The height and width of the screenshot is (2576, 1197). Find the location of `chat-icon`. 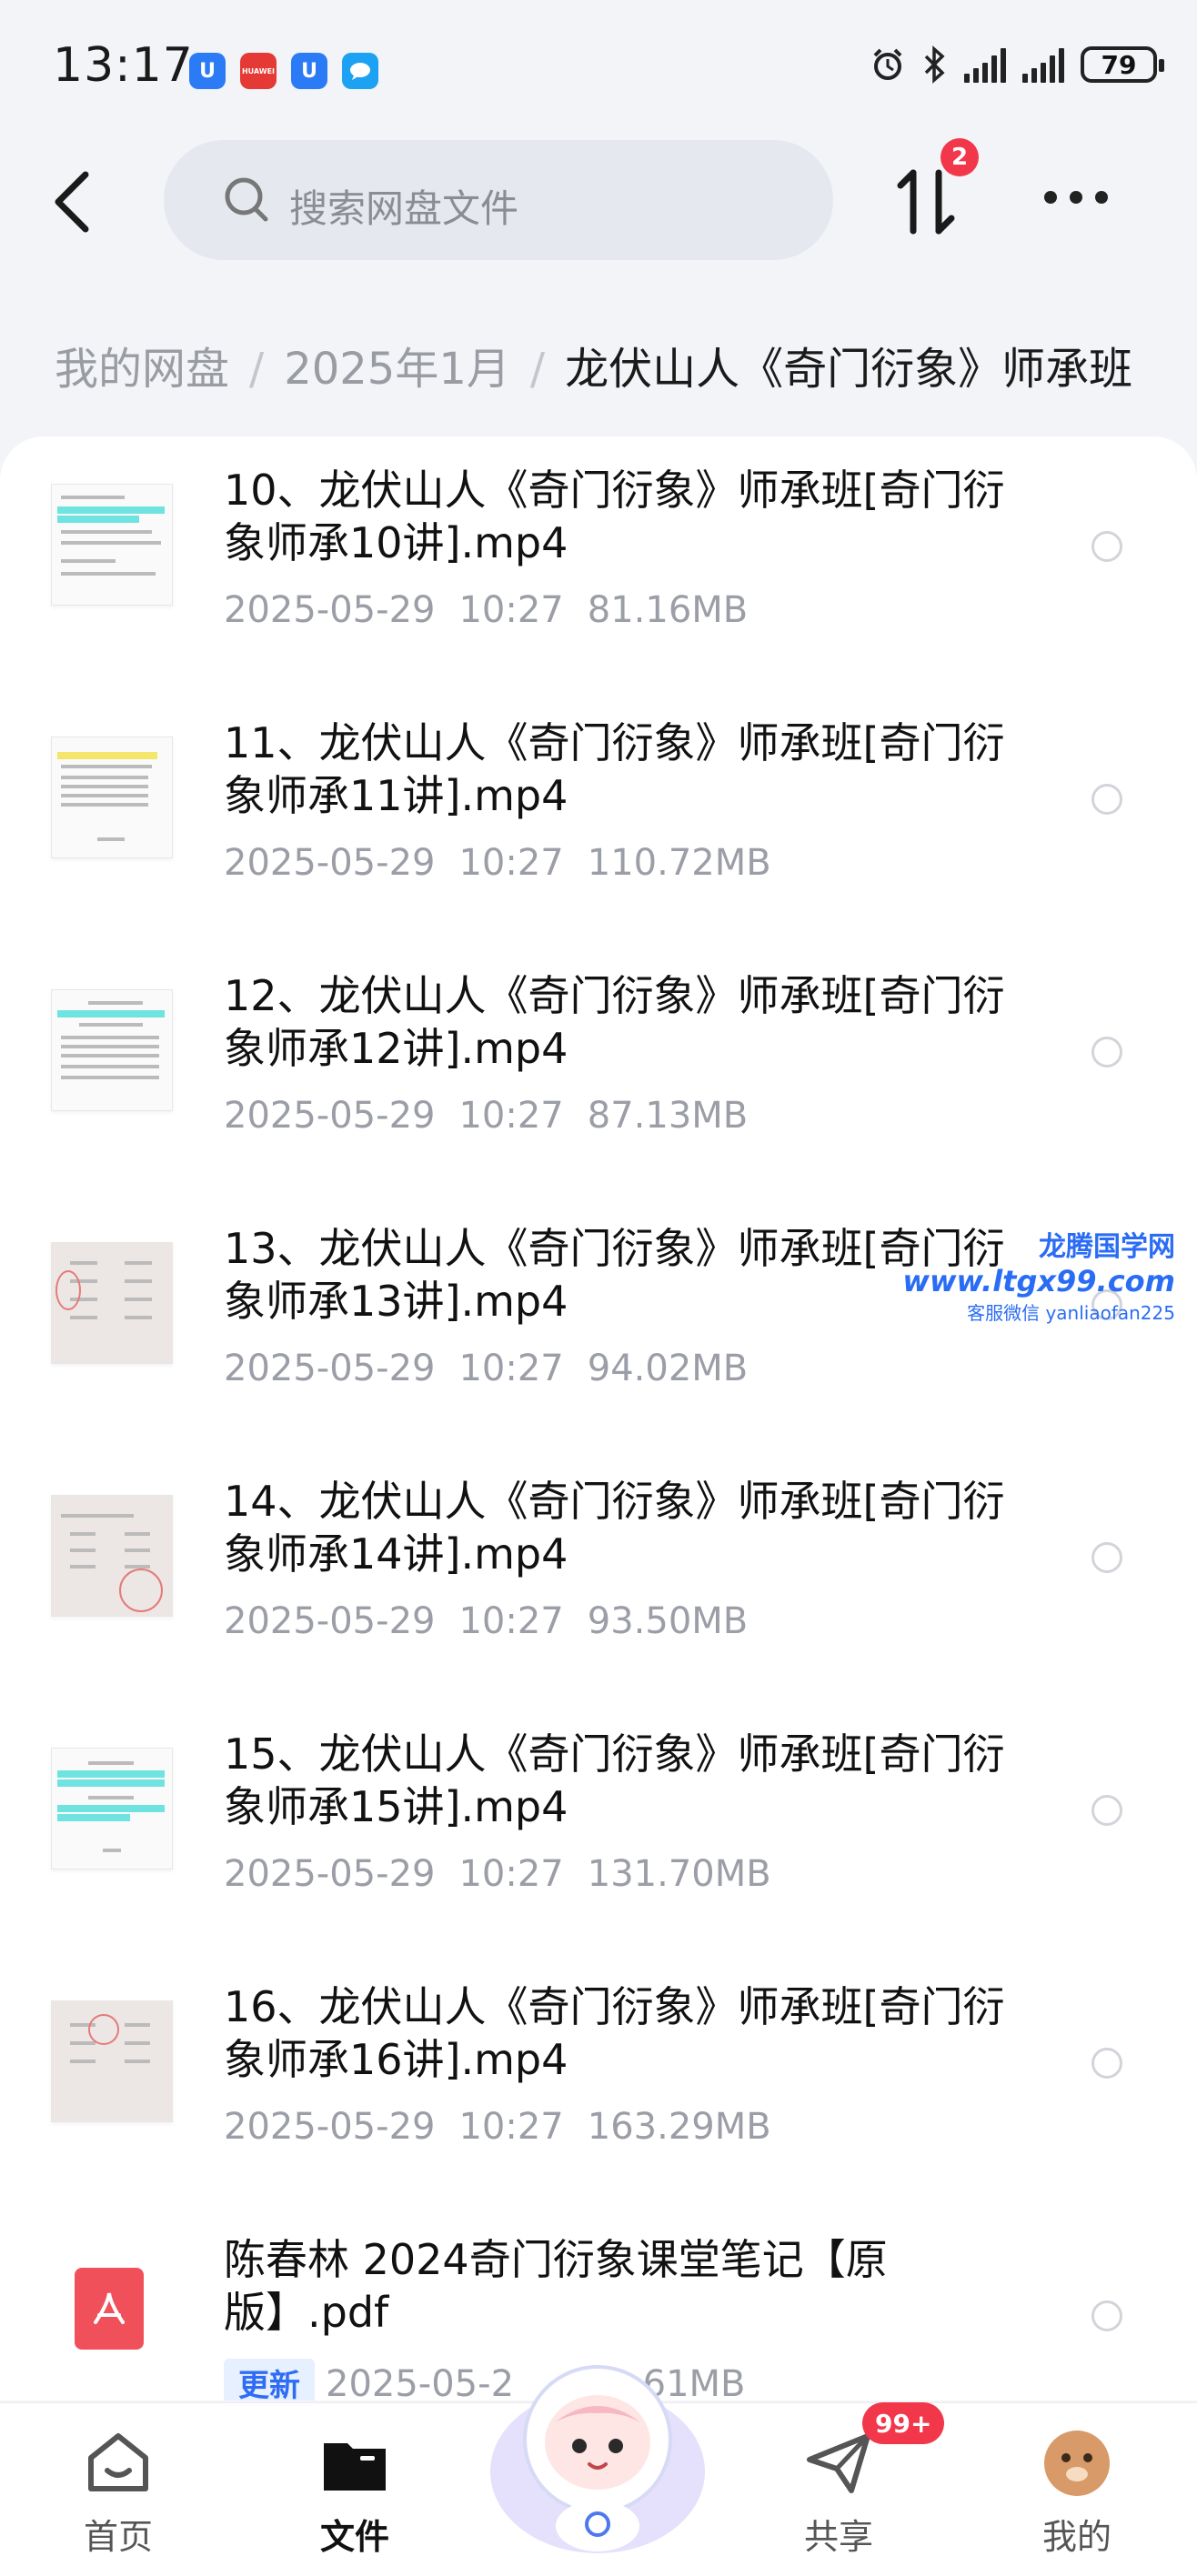

chat-icon is located at coordinates (360, 71).